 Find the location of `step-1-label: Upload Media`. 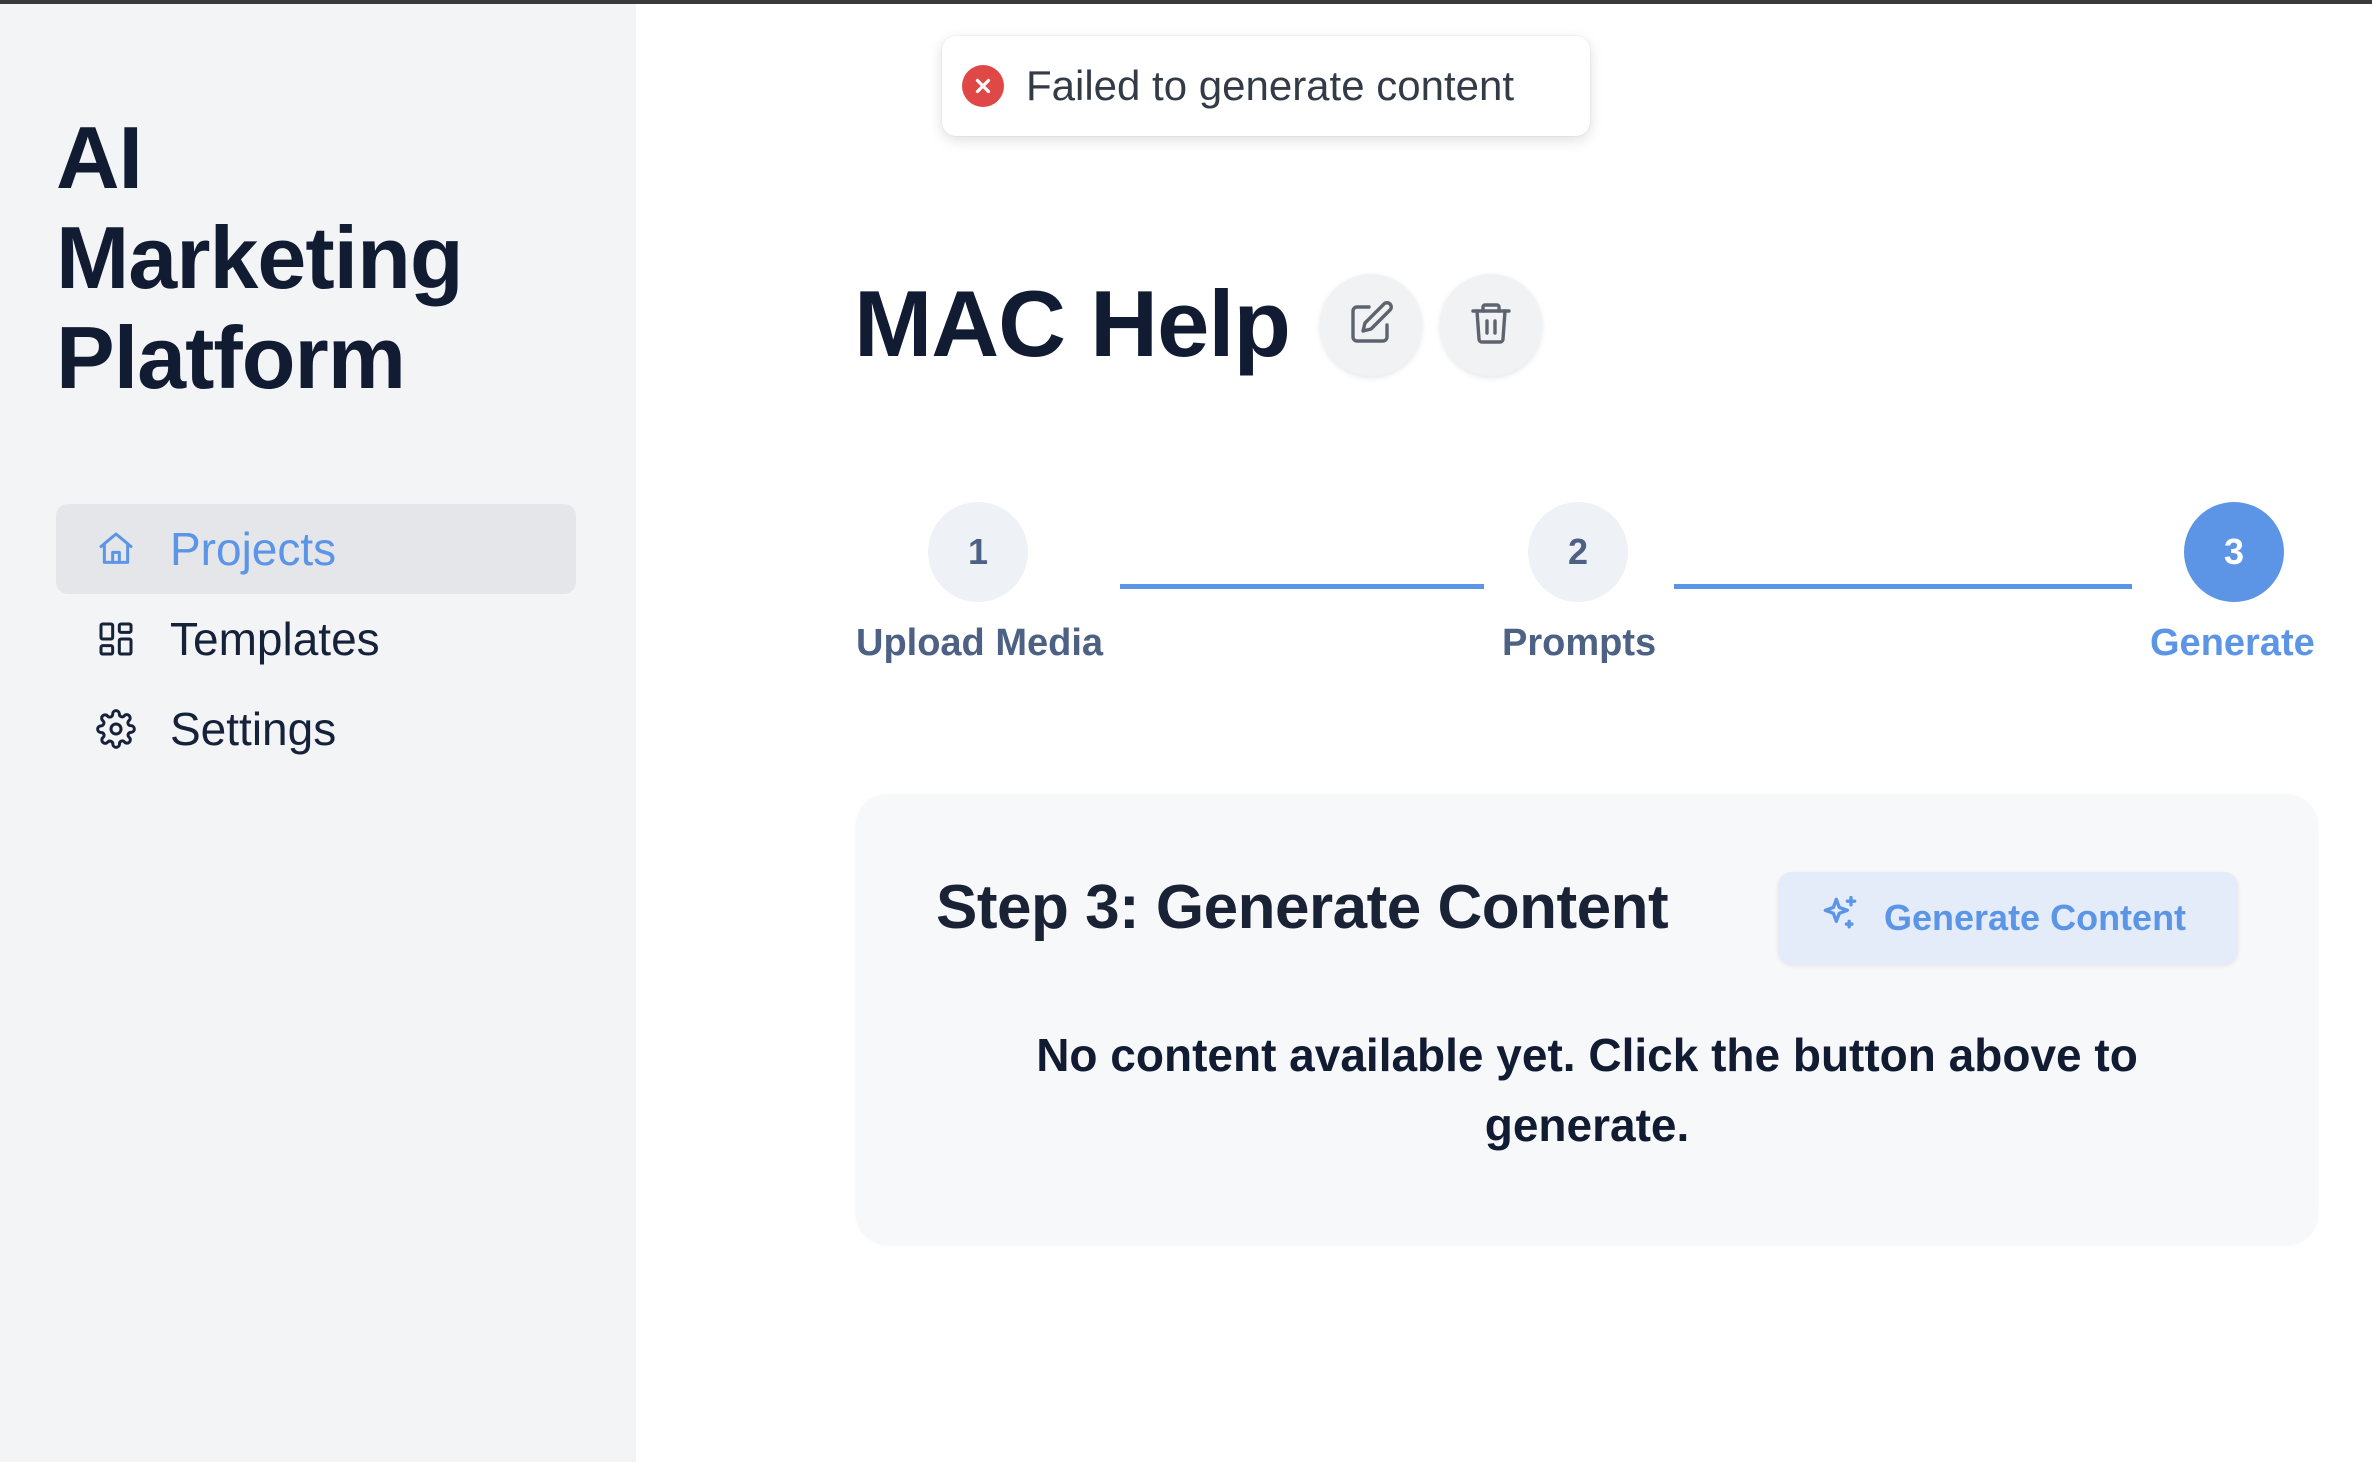

step-1-label: Upload Media is located at coordinates (980, 643).